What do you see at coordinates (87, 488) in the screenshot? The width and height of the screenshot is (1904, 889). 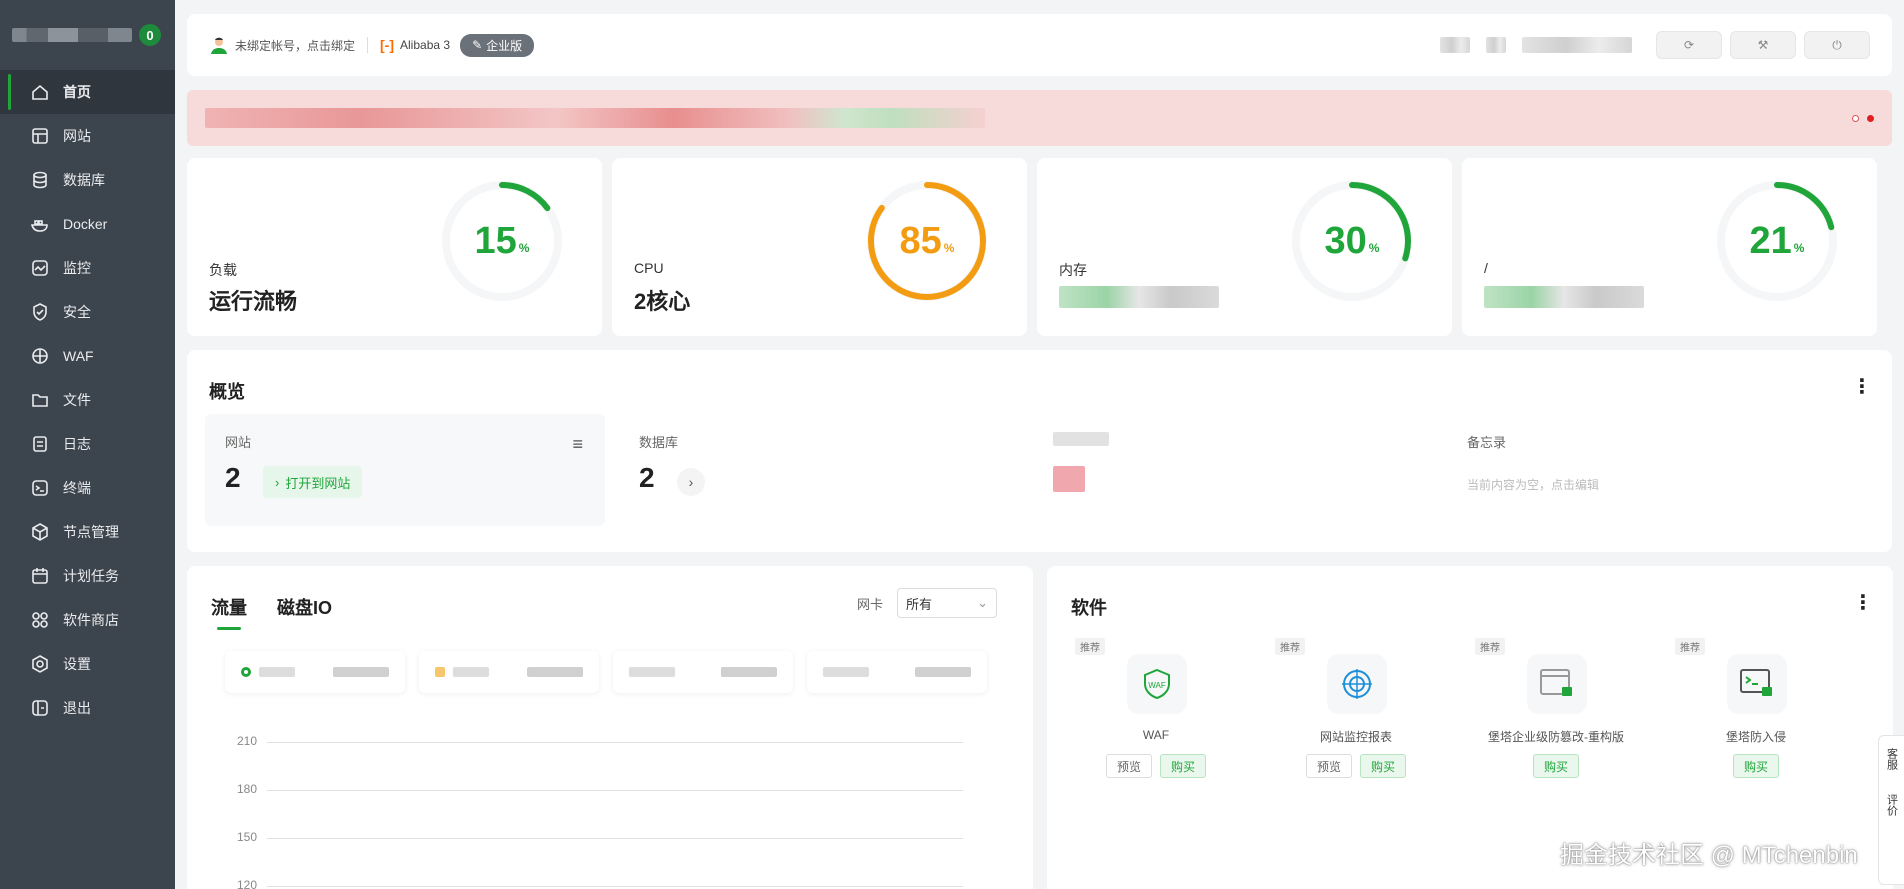 I see `sidebar-item-9: 终端` at bounding box center [87, 488].